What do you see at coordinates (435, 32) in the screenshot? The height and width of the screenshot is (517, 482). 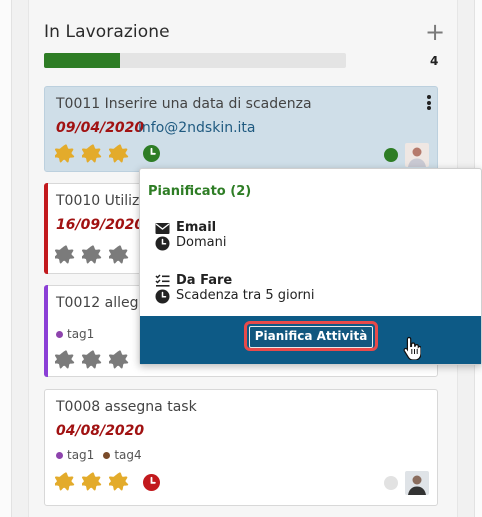 I see `plus-icon: +` at bounding box center [435, 32].